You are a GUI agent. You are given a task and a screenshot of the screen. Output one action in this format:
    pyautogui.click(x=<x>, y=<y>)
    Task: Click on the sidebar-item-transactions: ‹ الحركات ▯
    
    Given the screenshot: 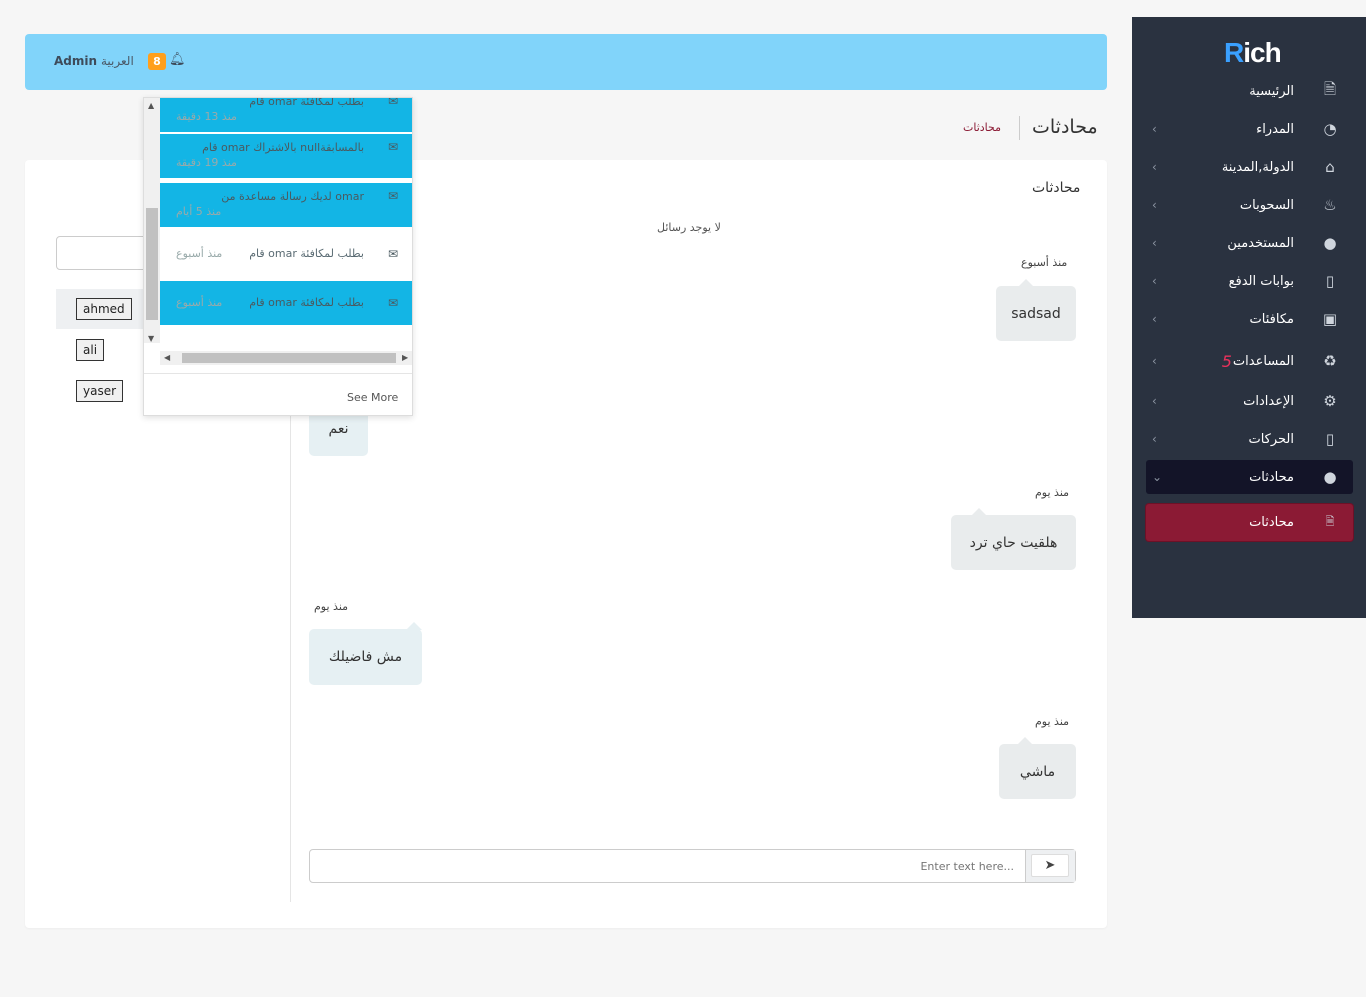 What is the action you would take?
    pyautogui.click(x=1249, y=439)
    